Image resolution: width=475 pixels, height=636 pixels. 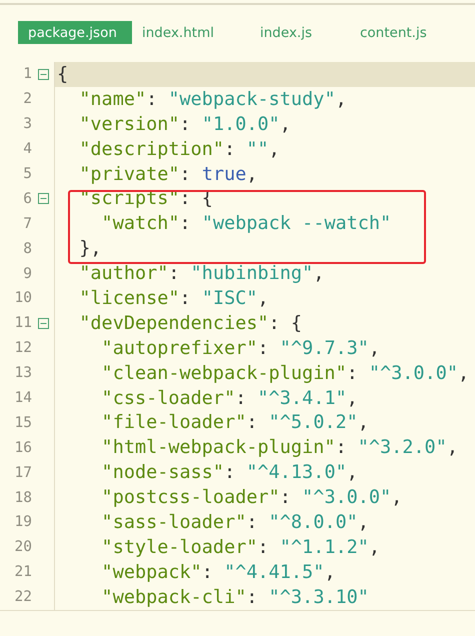 What do you see at coordinates (23, 323) in the screenshot?
I see `line-number: 11` at bounding box center [23, 323].